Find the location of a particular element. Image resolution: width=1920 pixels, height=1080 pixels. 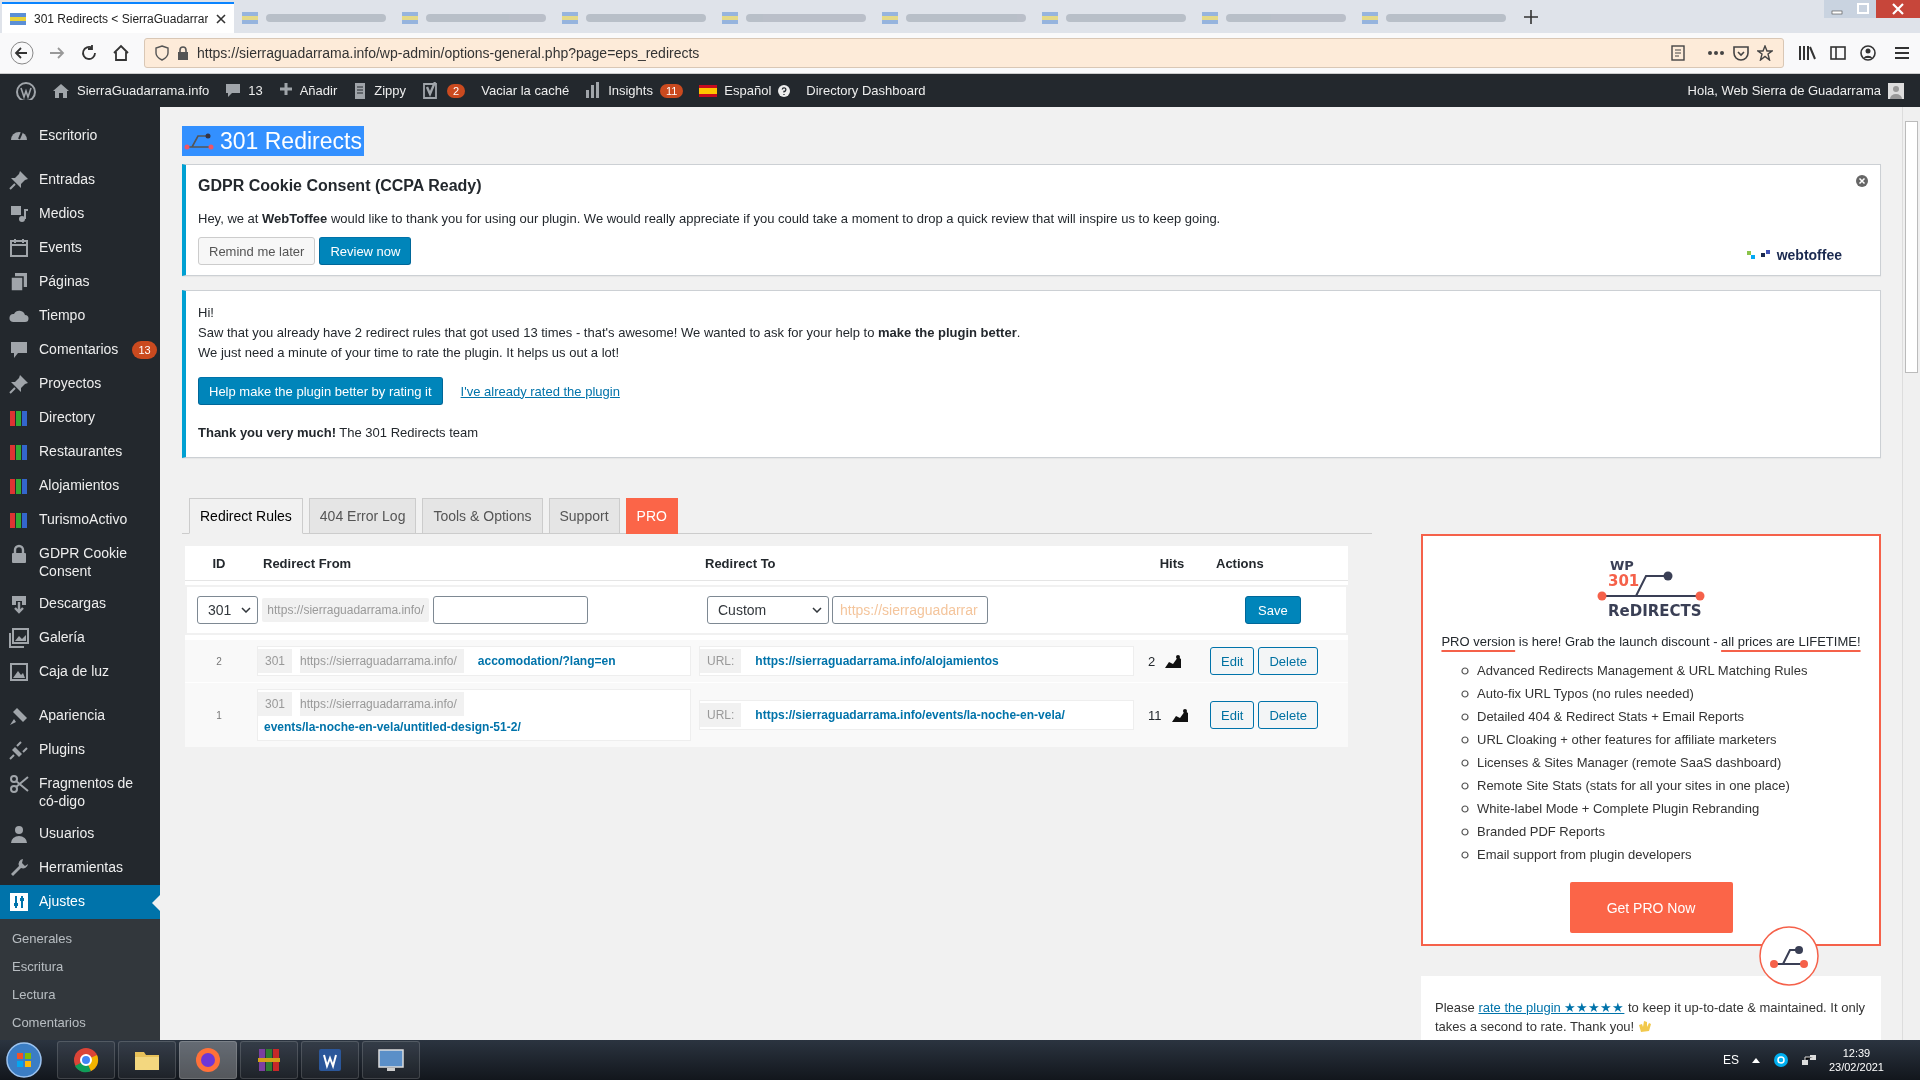

chat-app-icon is located at coordinates (1780, 1060).